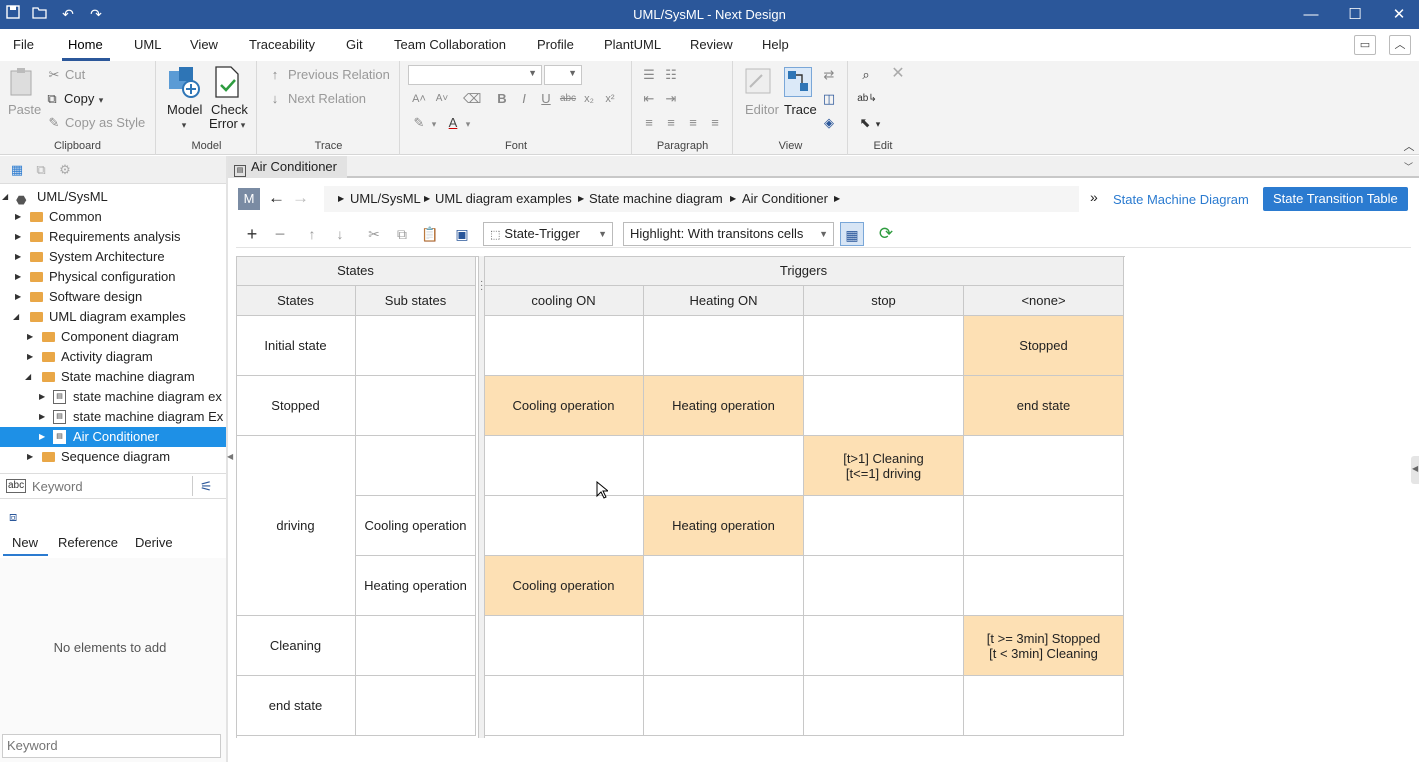  I want to click on tree-item: ▶ Requirements analysis, so click(113, 237).